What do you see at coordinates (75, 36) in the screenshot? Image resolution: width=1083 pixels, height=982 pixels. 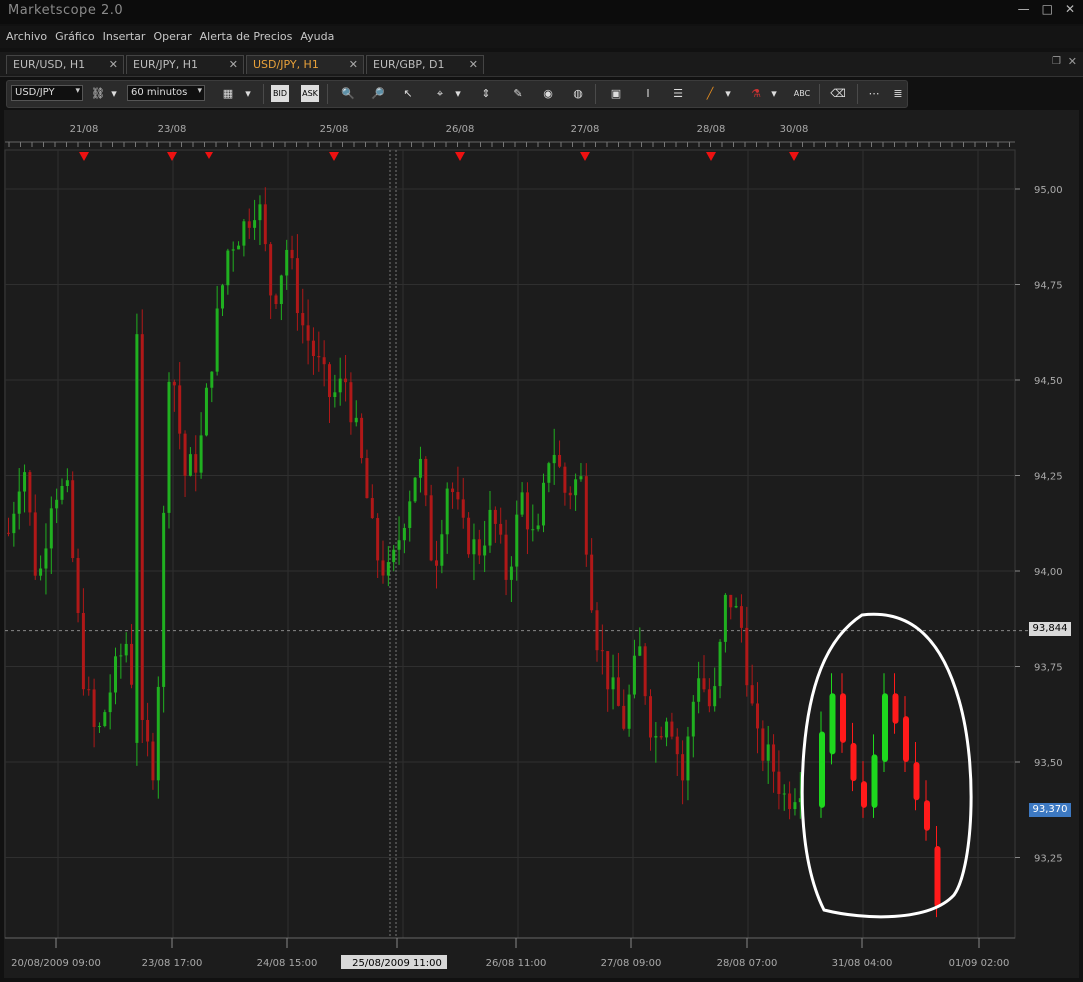 I see `menu-grafico: Gráfico` at bounding box center [75, 36].